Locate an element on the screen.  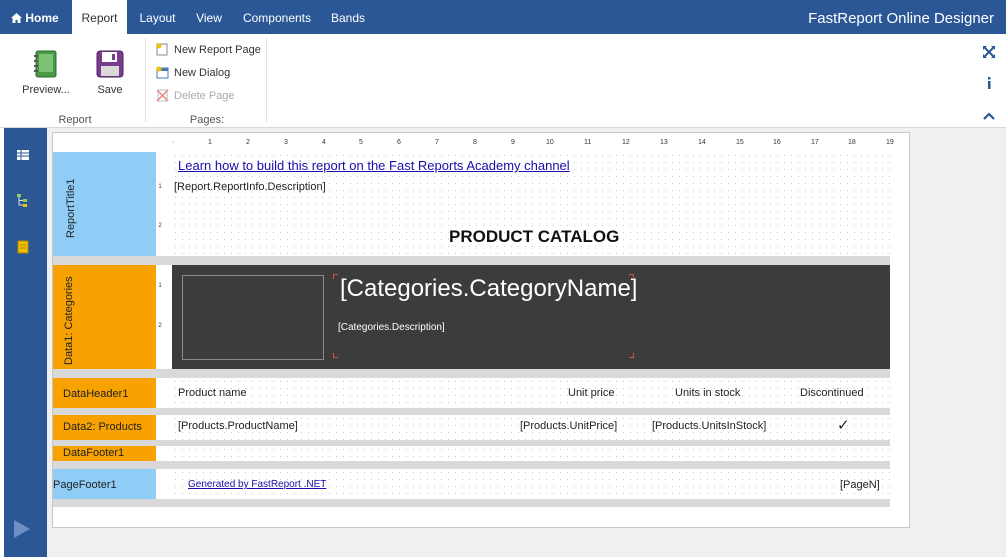
left-sidebar is located at coordinates (25, 342).